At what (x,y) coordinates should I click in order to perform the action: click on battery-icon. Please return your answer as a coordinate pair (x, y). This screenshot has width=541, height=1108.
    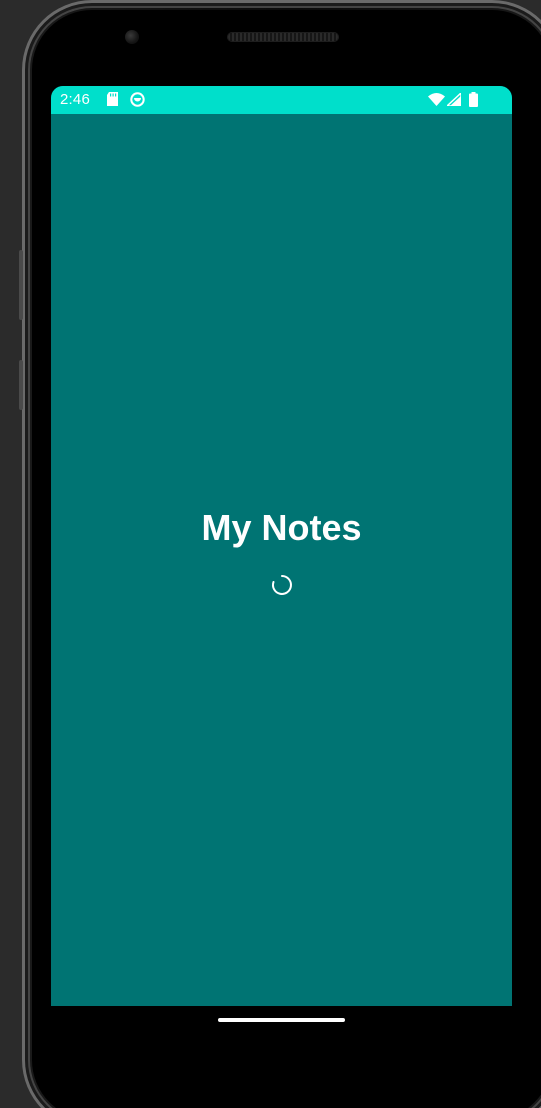
    Looking at the image, I should click on (473, 102).